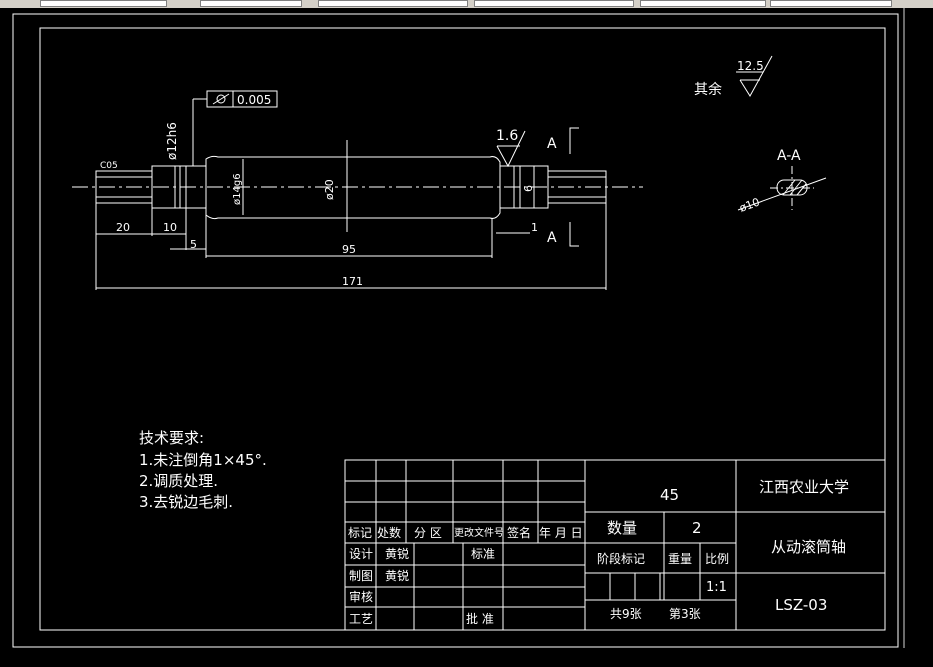  Describe the element at coordinates (361, 596) in the screenshot. I see `tb-row-review: 审核` at that location.